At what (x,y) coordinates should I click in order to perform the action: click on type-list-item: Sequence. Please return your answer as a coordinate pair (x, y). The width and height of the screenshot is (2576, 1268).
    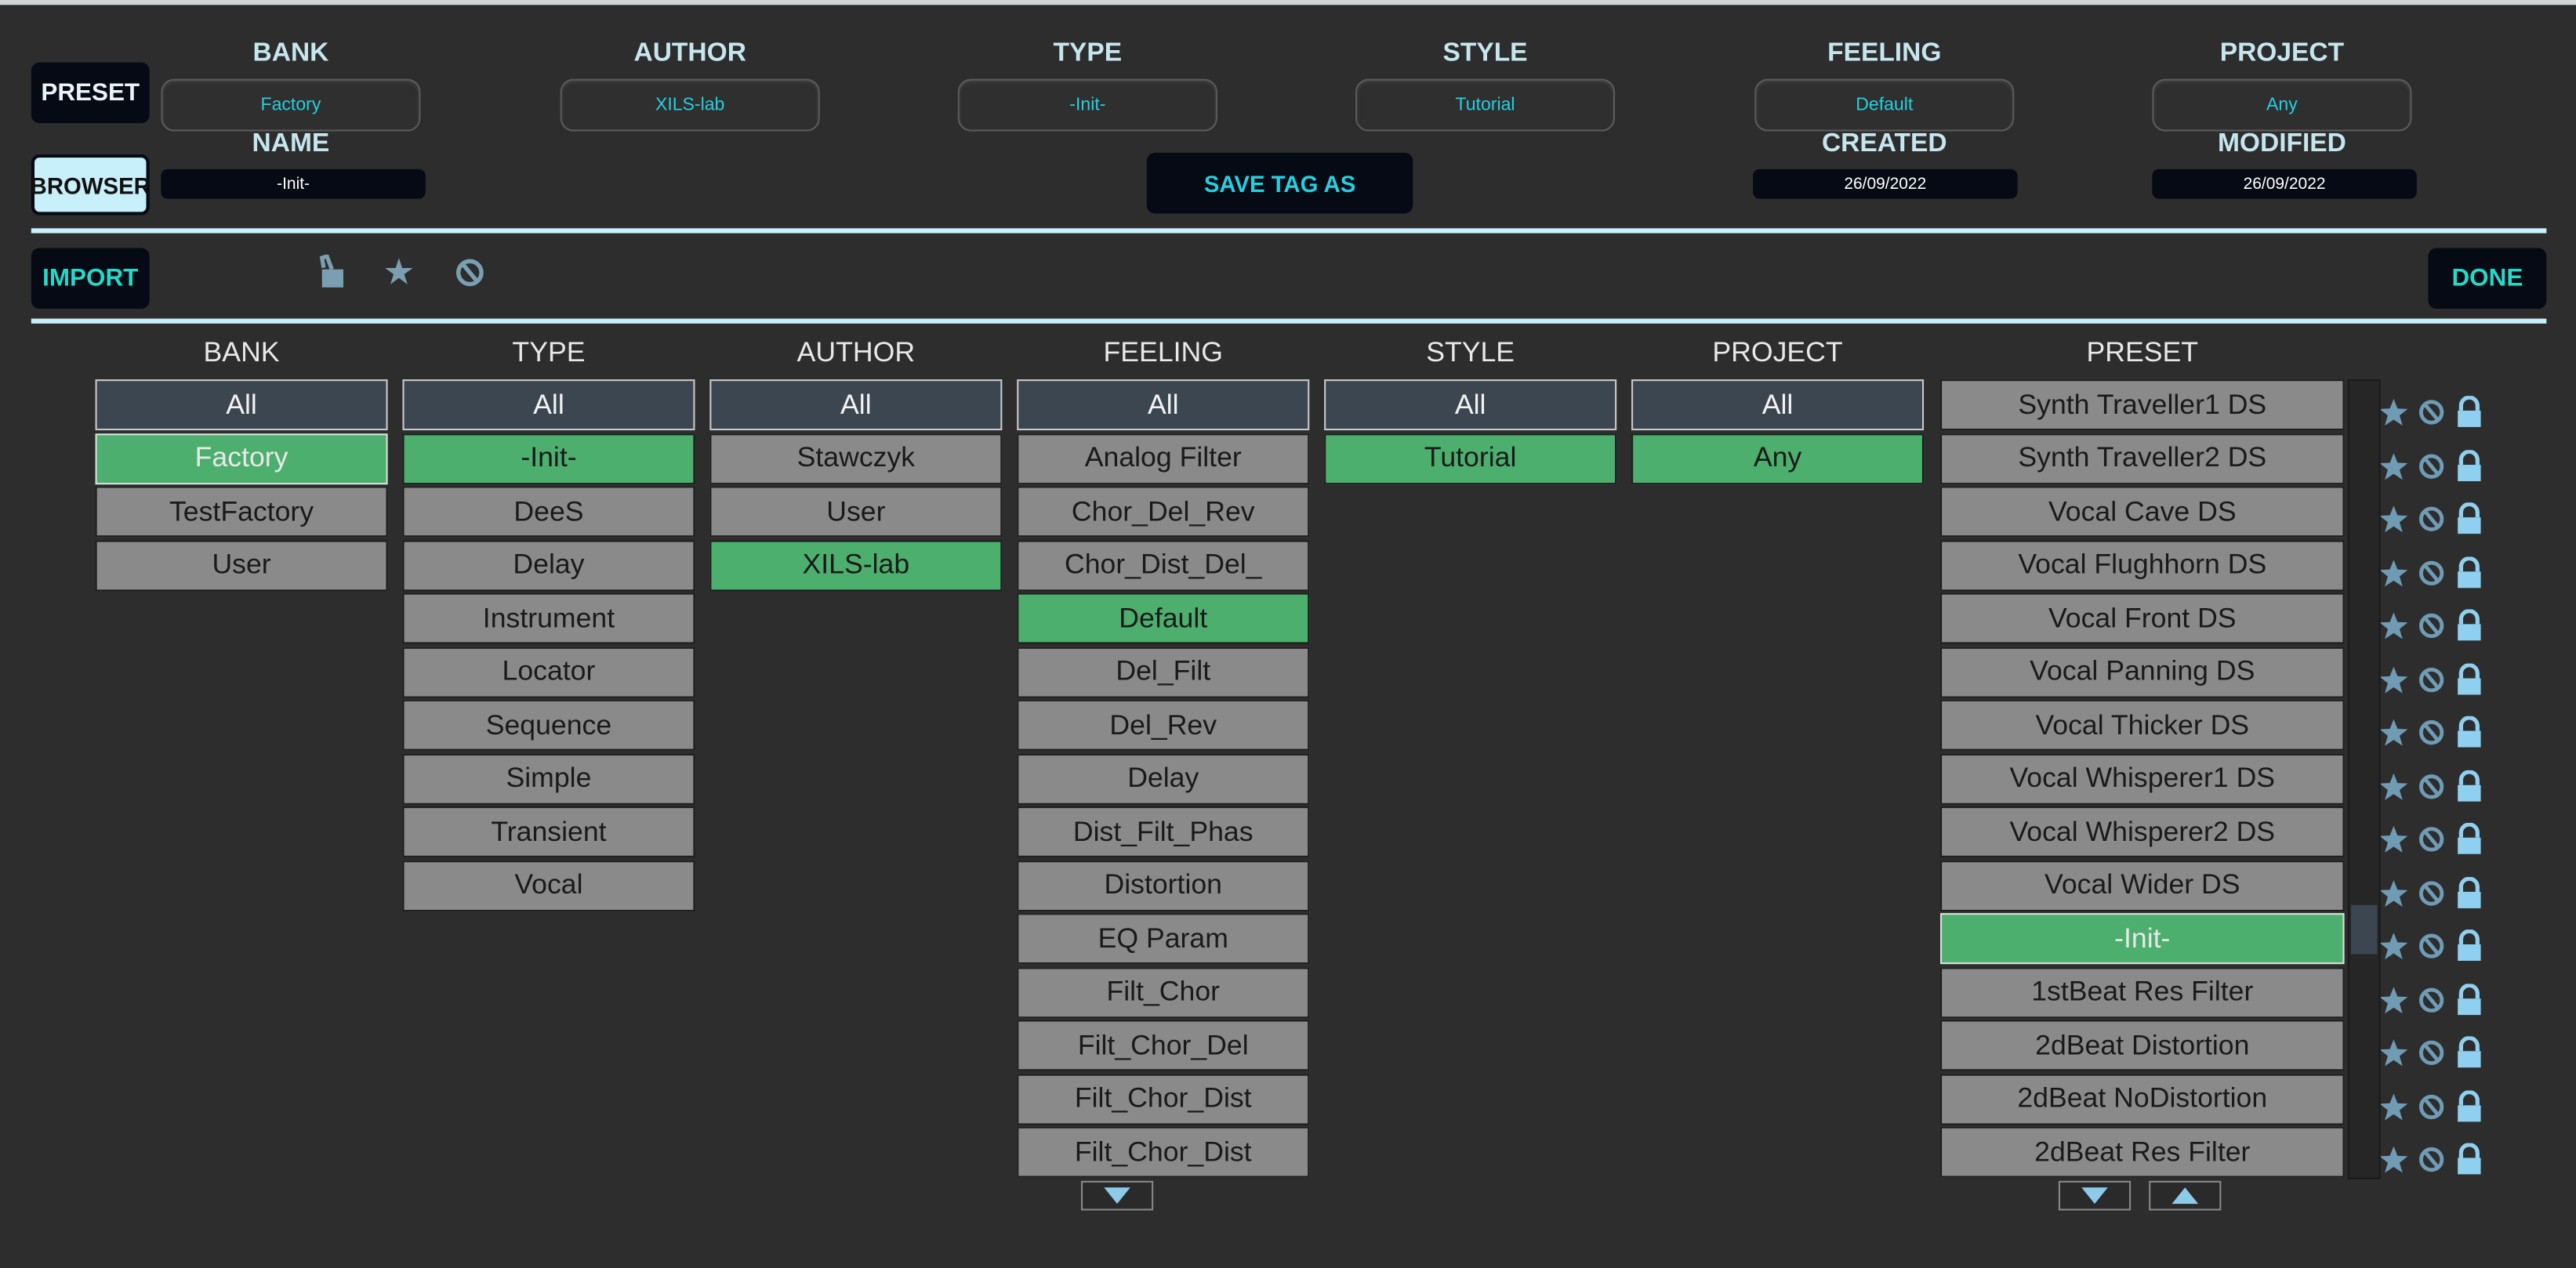
    Looking at the image, I should click on (549, 725).